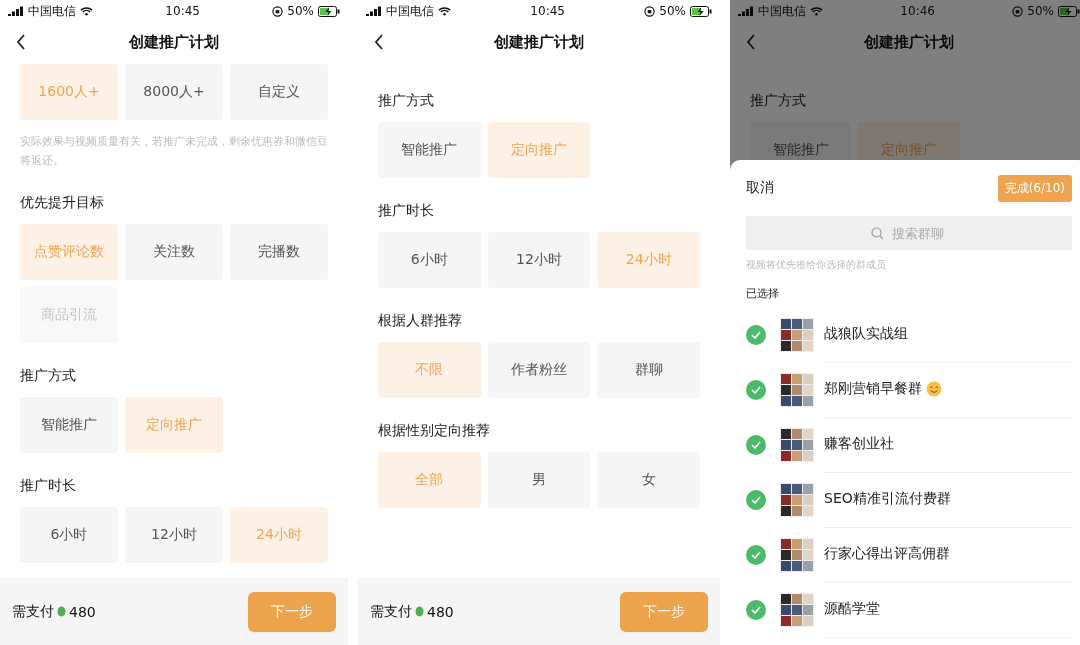  Describe the element at coordinates (279, 92) in the screenshot. I see `option-button: 自定义` at that location.